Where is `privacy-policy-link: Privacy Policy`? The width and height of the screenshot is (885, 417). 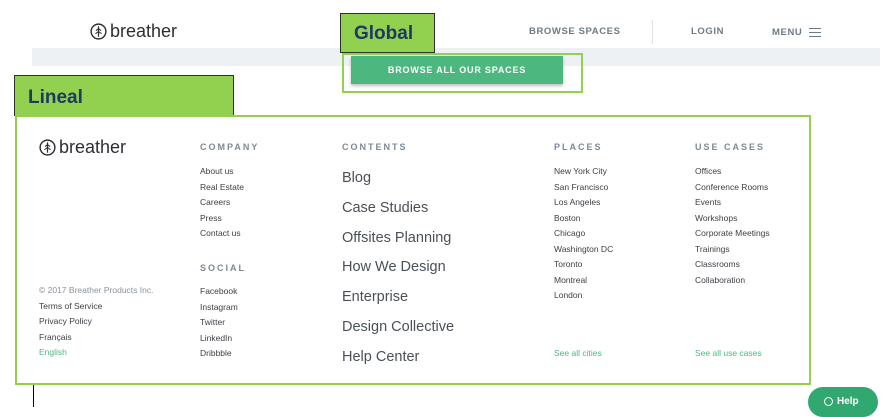
privacy-policy-link: Privacy Policy is located at coordinates (96, 322).